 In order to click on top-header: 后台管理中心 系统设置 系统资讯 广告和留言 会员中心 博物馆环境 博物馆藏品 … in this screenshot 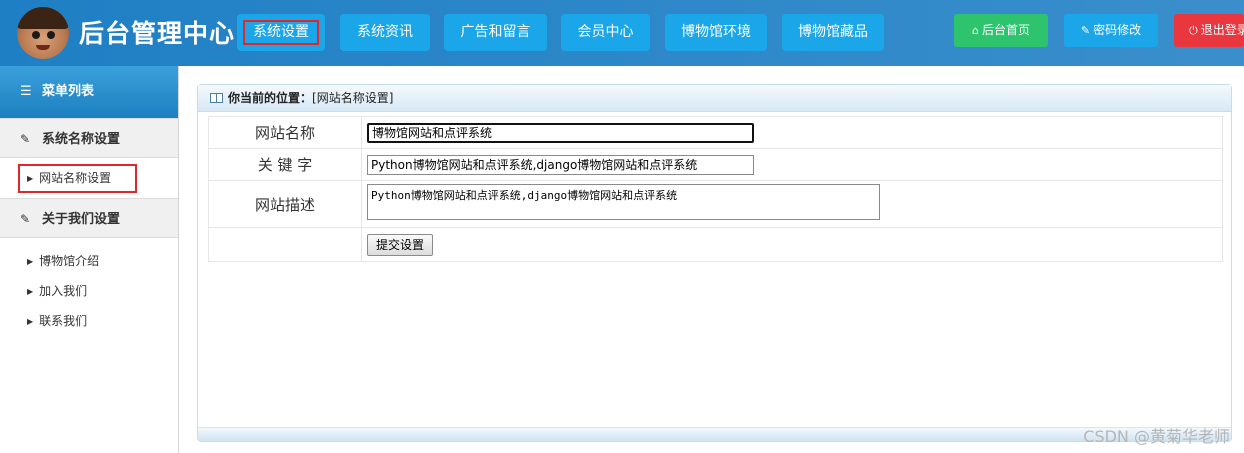, I will do `click(622, 33)`.